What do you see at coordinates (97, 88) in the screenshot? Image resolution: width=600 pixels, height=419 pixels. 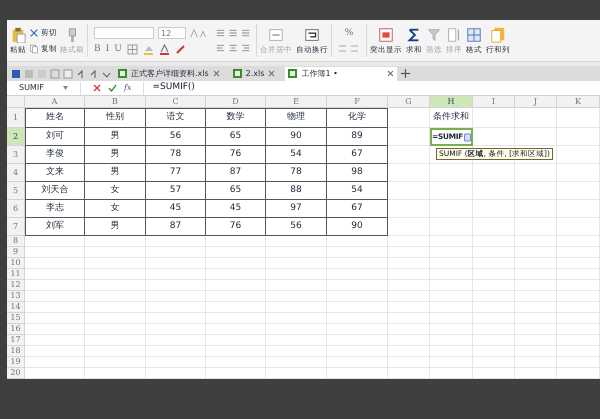 I see `cancel-icon` at bounding box center [97, 88].